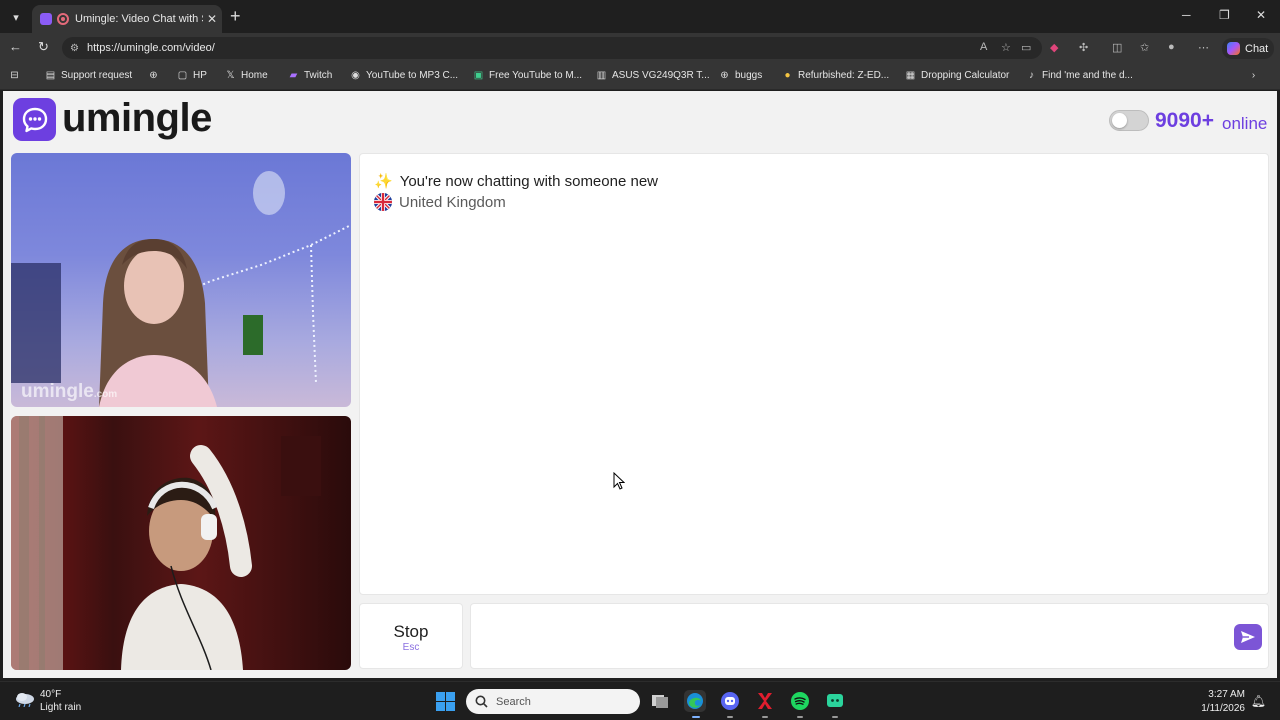  Describe the element at coordinates (765, 701) in the screenshot. I see `red-x-app-icon` at that location.